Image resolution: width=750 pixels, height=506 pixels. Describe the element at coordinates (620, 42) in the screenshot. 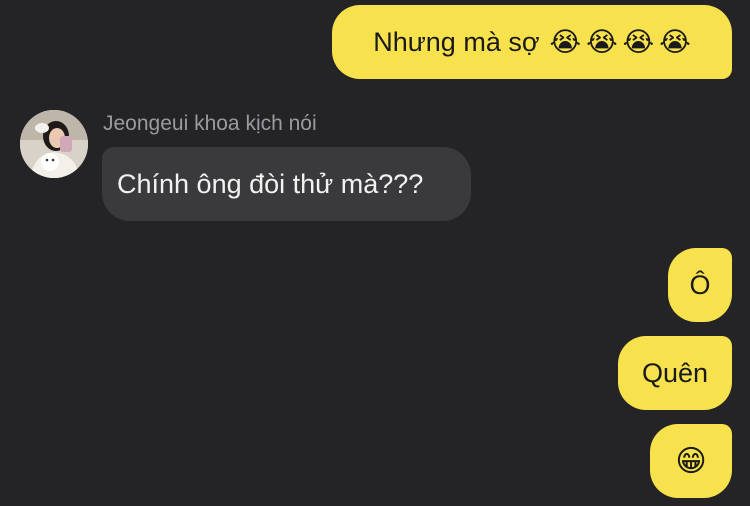

I see `crying-emoji-group: 😭 😭 😭 😭` at that location.